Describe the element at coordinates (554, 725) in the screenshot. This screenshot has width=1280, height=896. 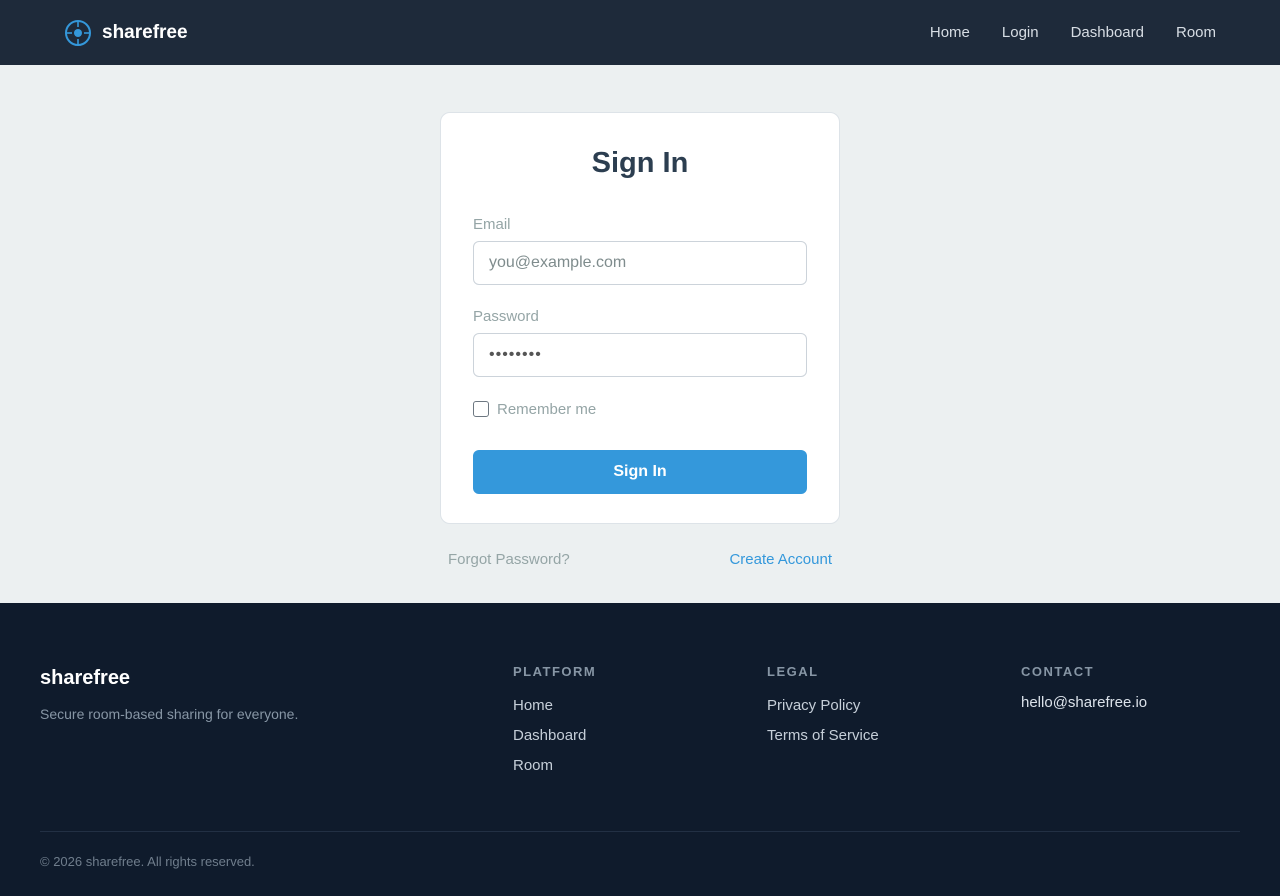
I see `footer-platform-column: PLATFORM Home Dashboard Room` at that location.